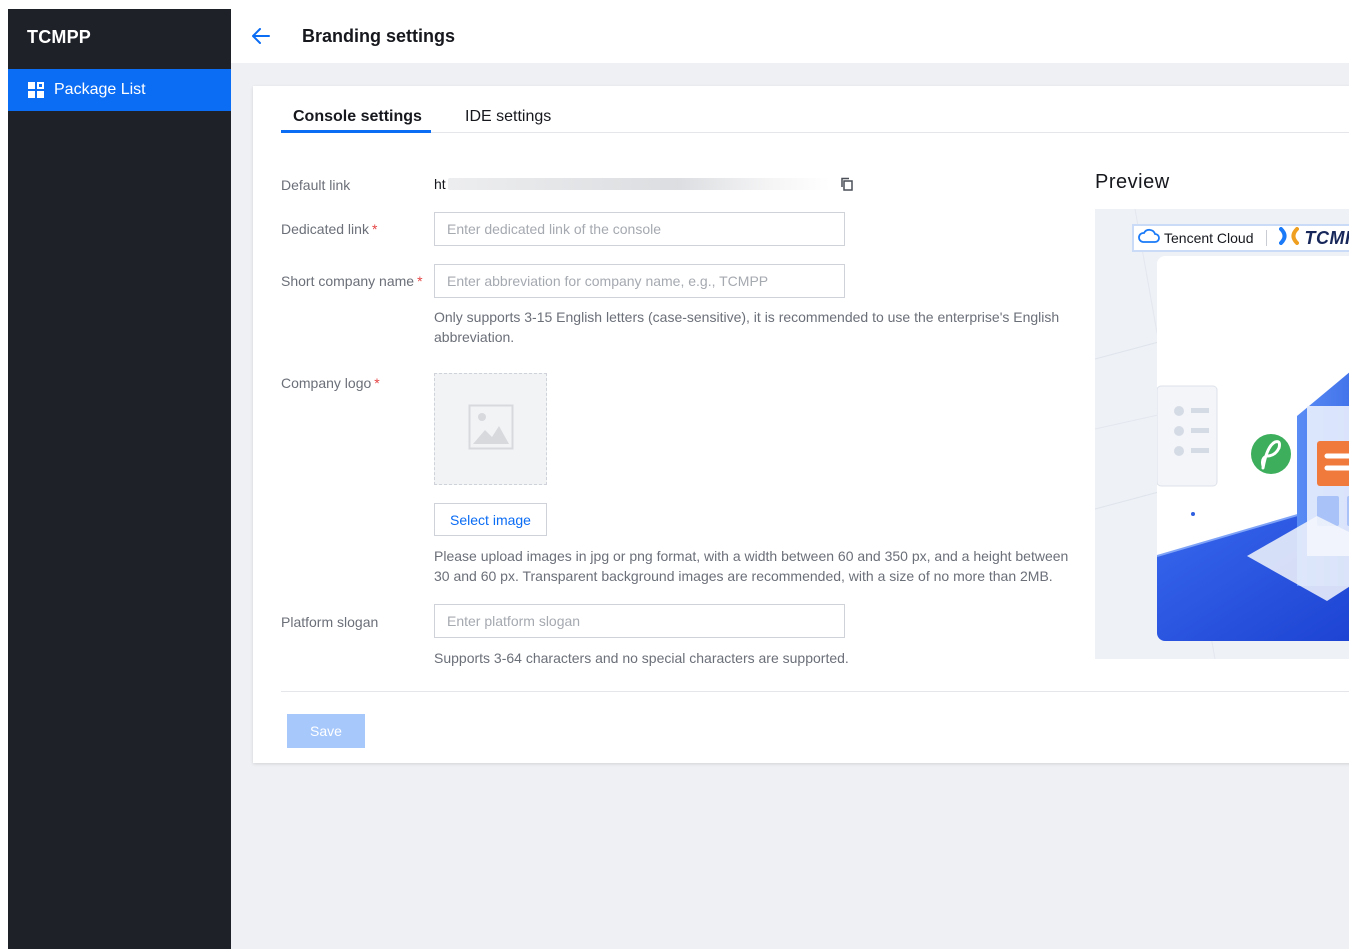 This screenshot has height=949, width=1349. I want to click on cloud-icon, so click(1149, 238).